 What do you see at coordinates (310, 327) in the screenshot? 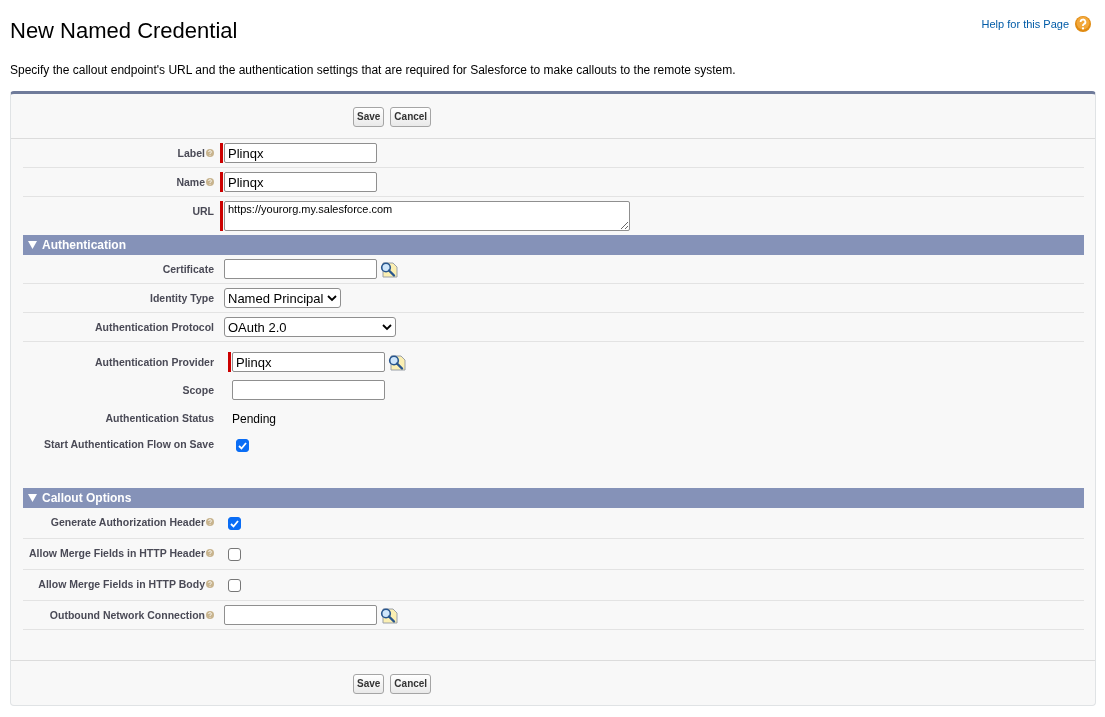
I see `dropdown: OAuth 2.0` at bounding box center [310, 327].